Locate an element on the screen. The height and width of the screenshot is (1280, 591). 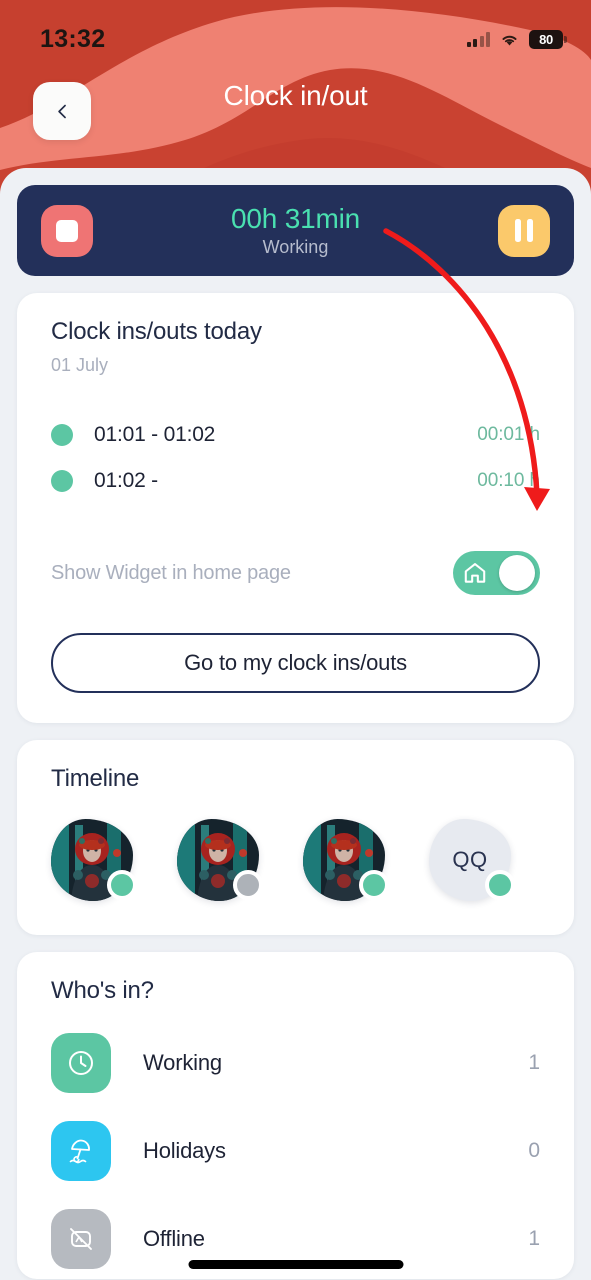
widget-toggle is located at coordinates (496, 573).